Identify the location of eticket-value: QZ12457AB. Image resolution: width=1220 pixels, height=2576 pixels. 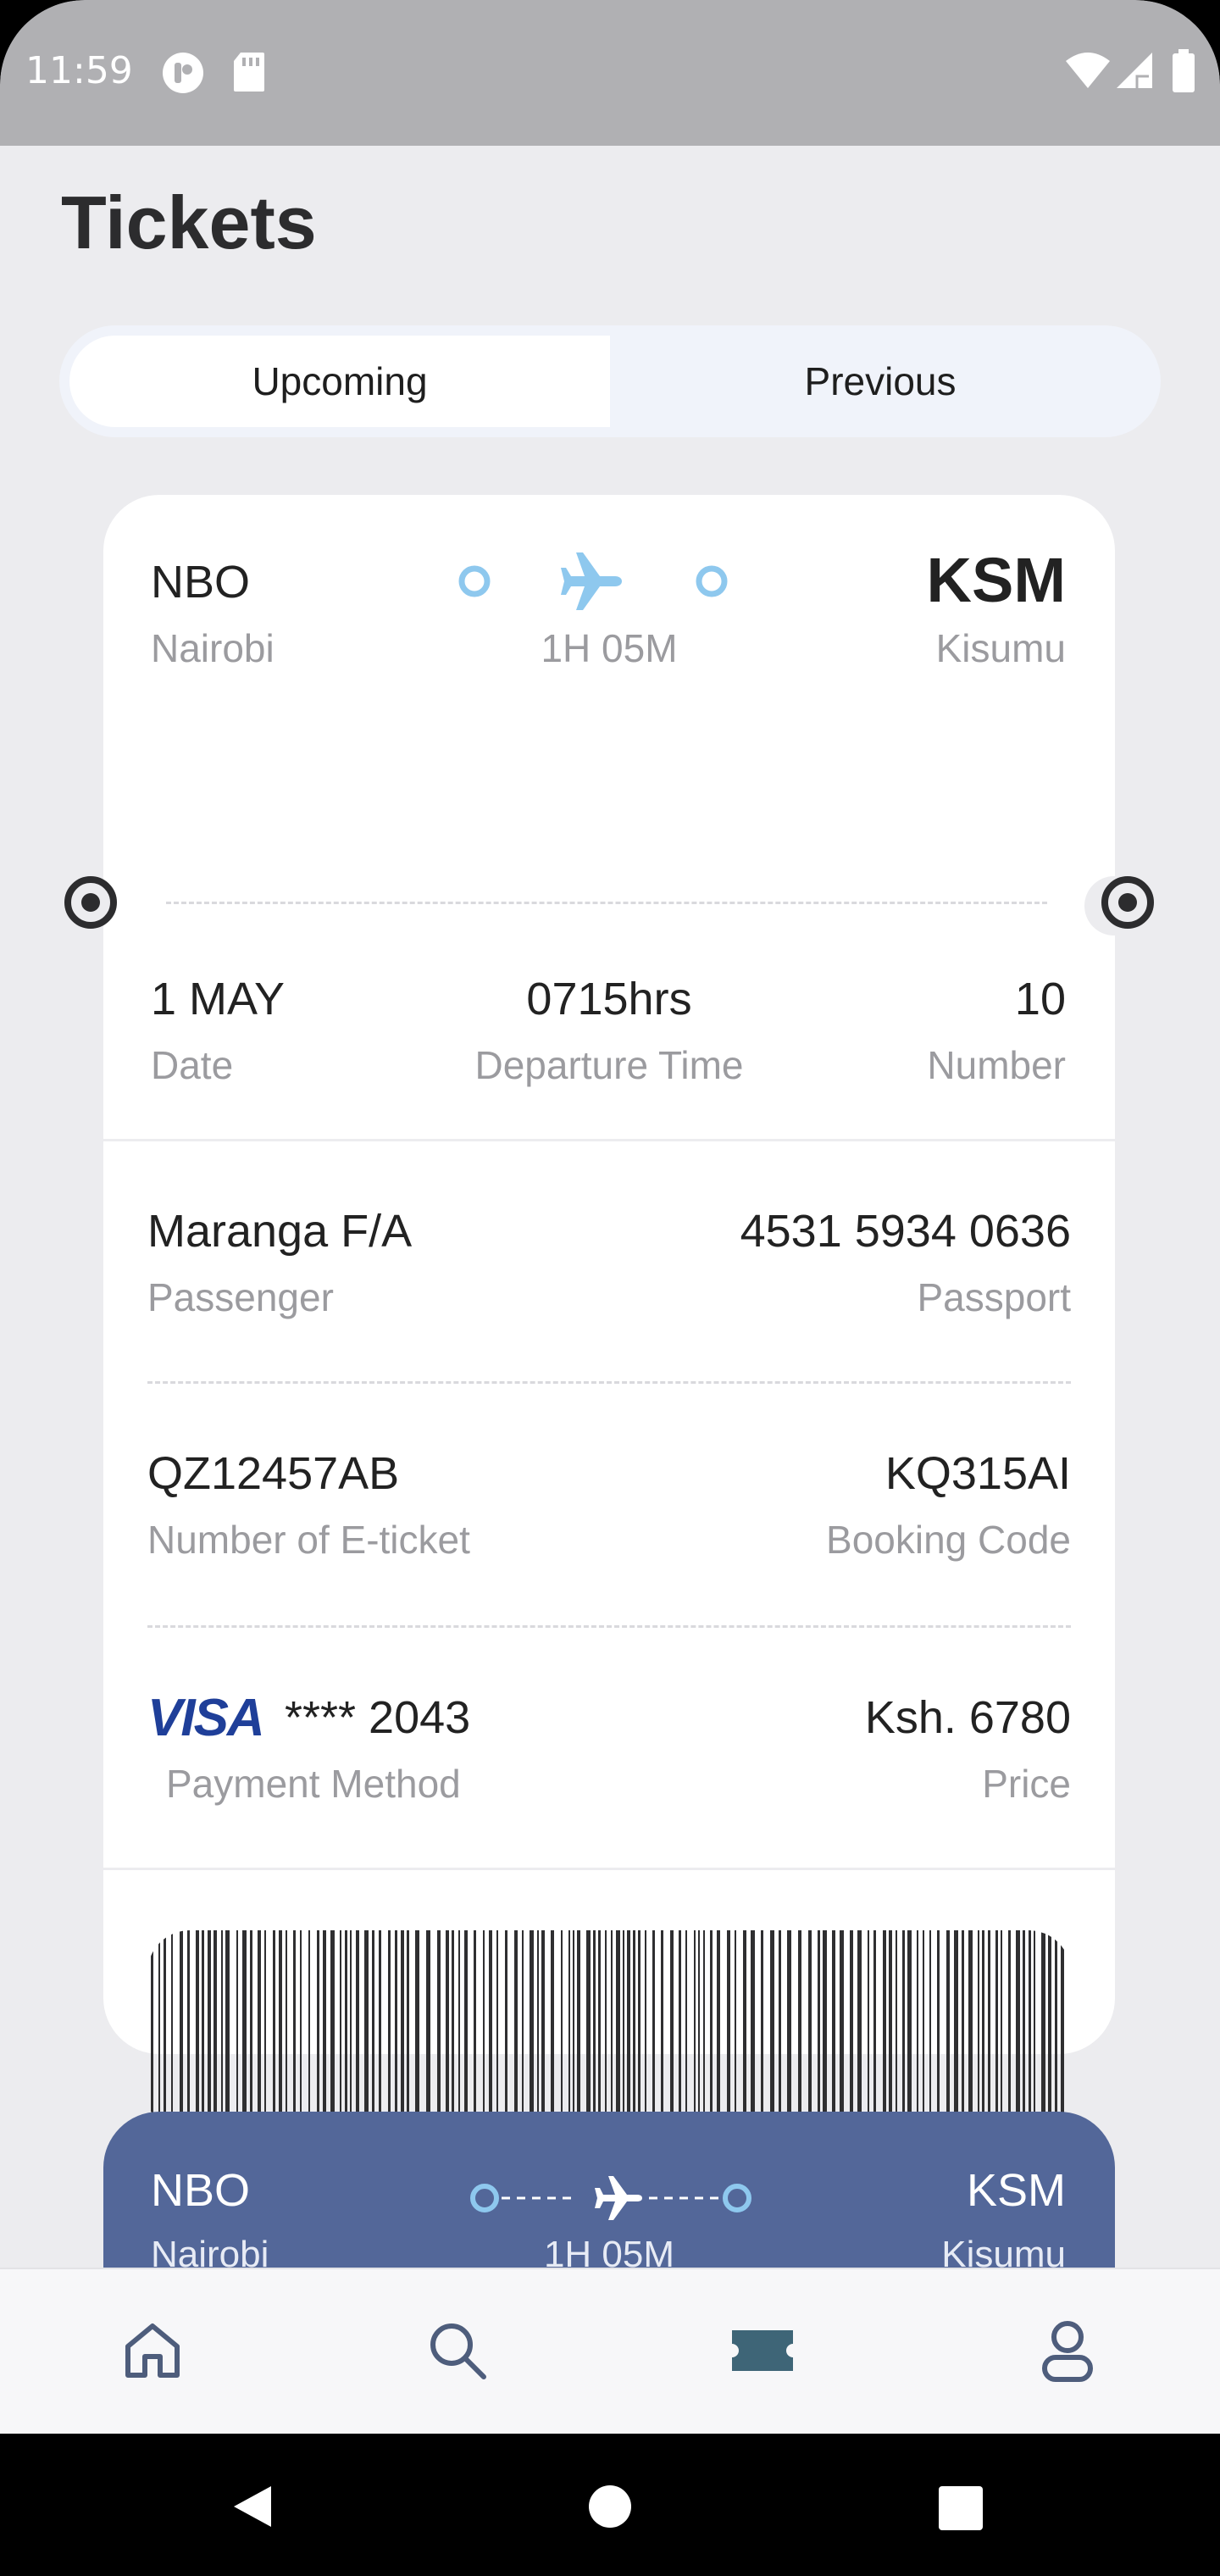
(273, 1473).